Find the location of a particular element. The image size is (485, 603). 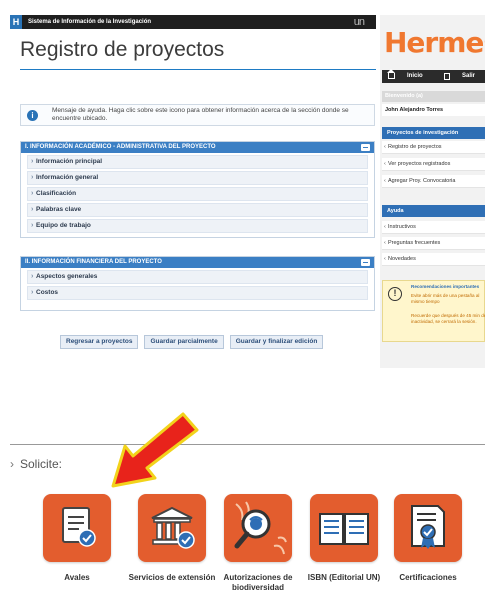

solicite-heading: › Solicite: is located at coordinates (36, 464).